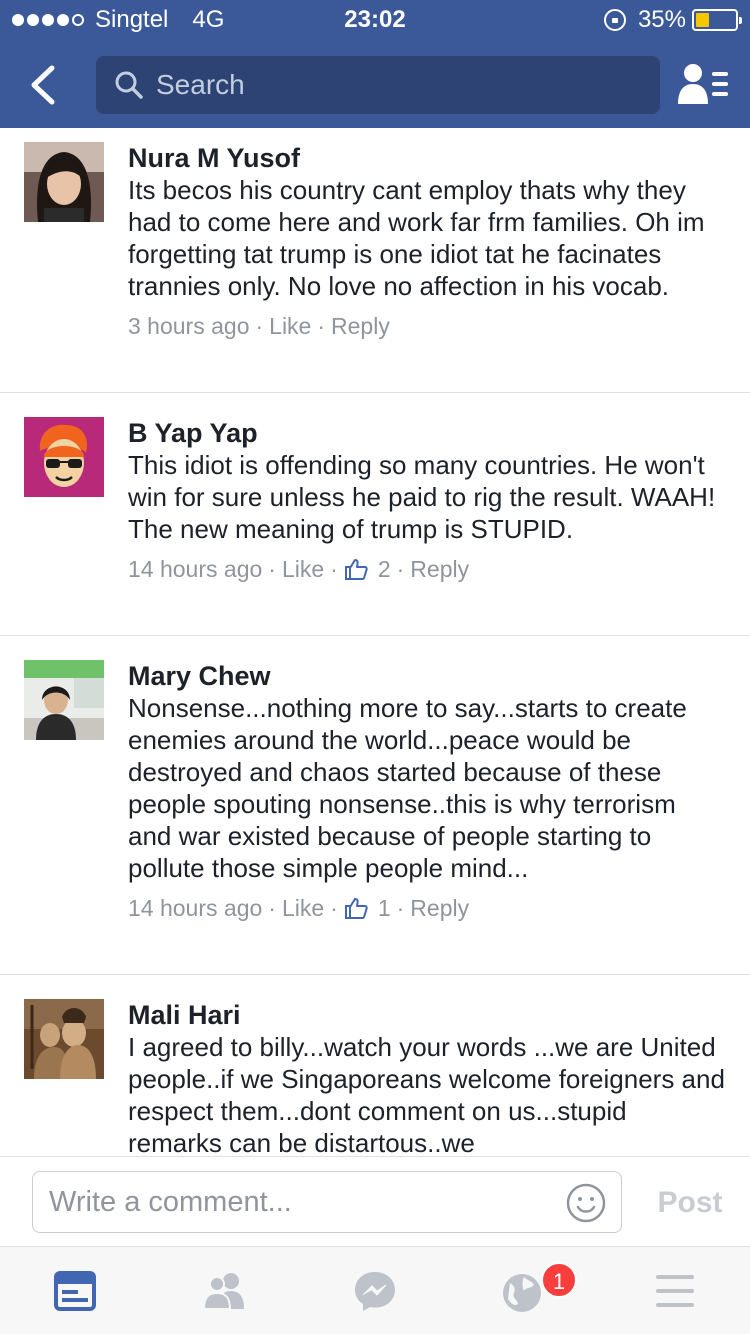 The height and width of the screenshot is (1334, 750). I want to click on comment-meta: 14 hours ago · Like · 1 · Reply, so click(427, 908).